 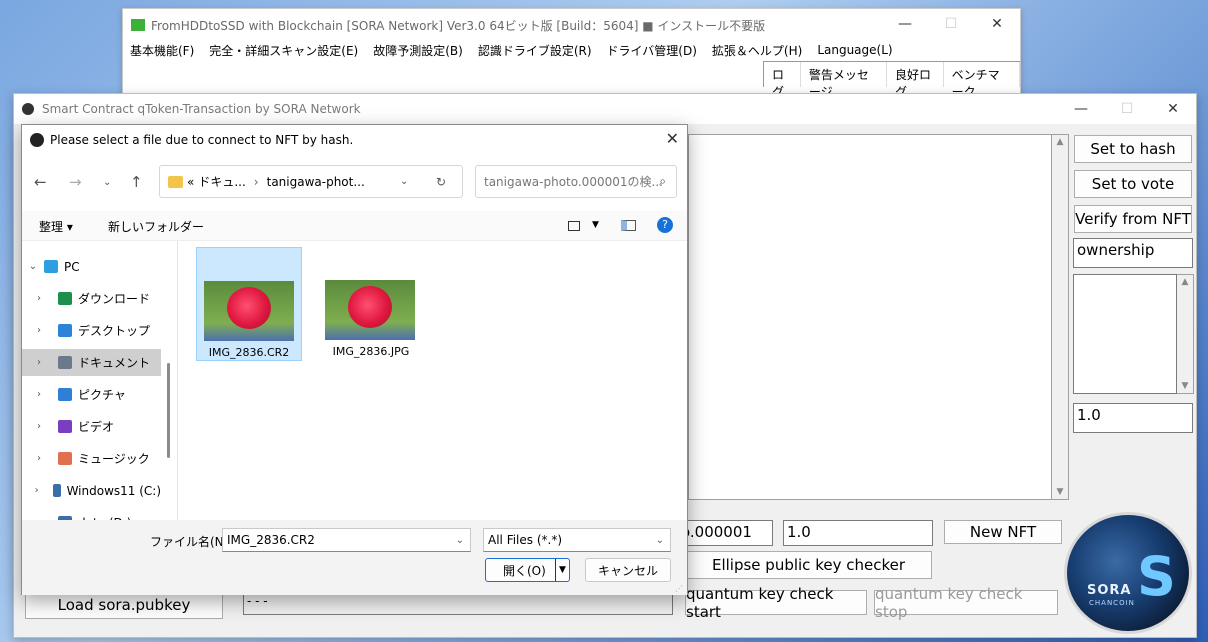 I want to click on view-mode-icon, so click(x=574, y=226).